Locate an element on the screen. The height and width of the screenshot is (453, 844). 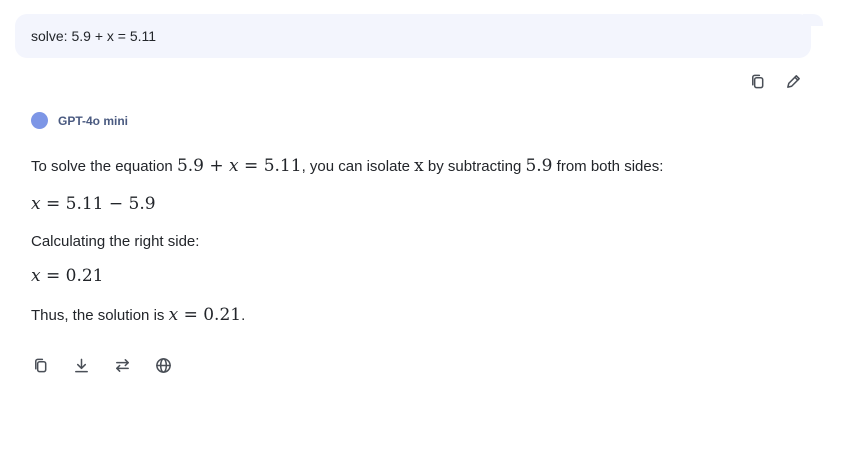
model-header: GPT-4o mini is located at coordinates (79, 120).